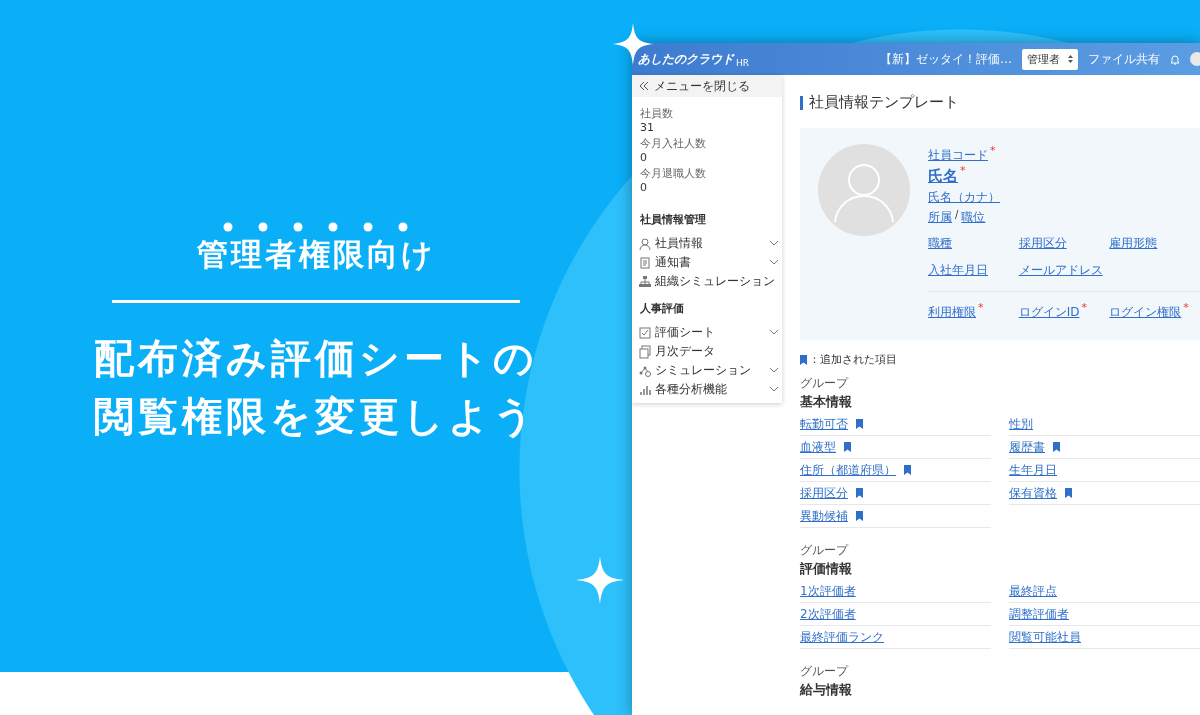 Image resolution: width=1200 pixels, height=715 pixels. Describe the element at coordinates (316, 254) in the screenshot. I see `banner-kicker: 管理者権限向け` at that location.